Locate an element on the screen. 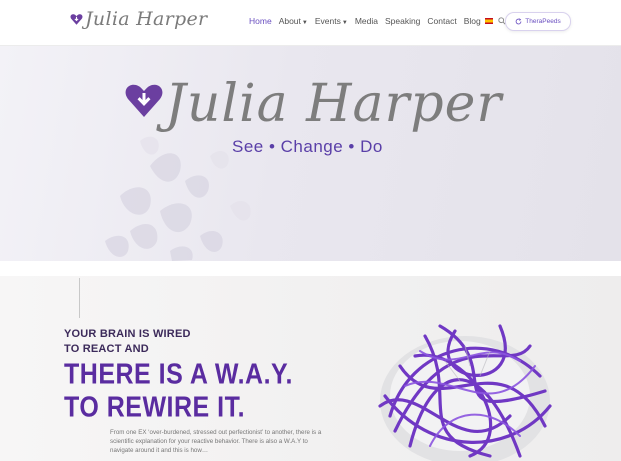 The image size is (621, 461). site-logo: Julia Harper is located at coordinates (138, 19).